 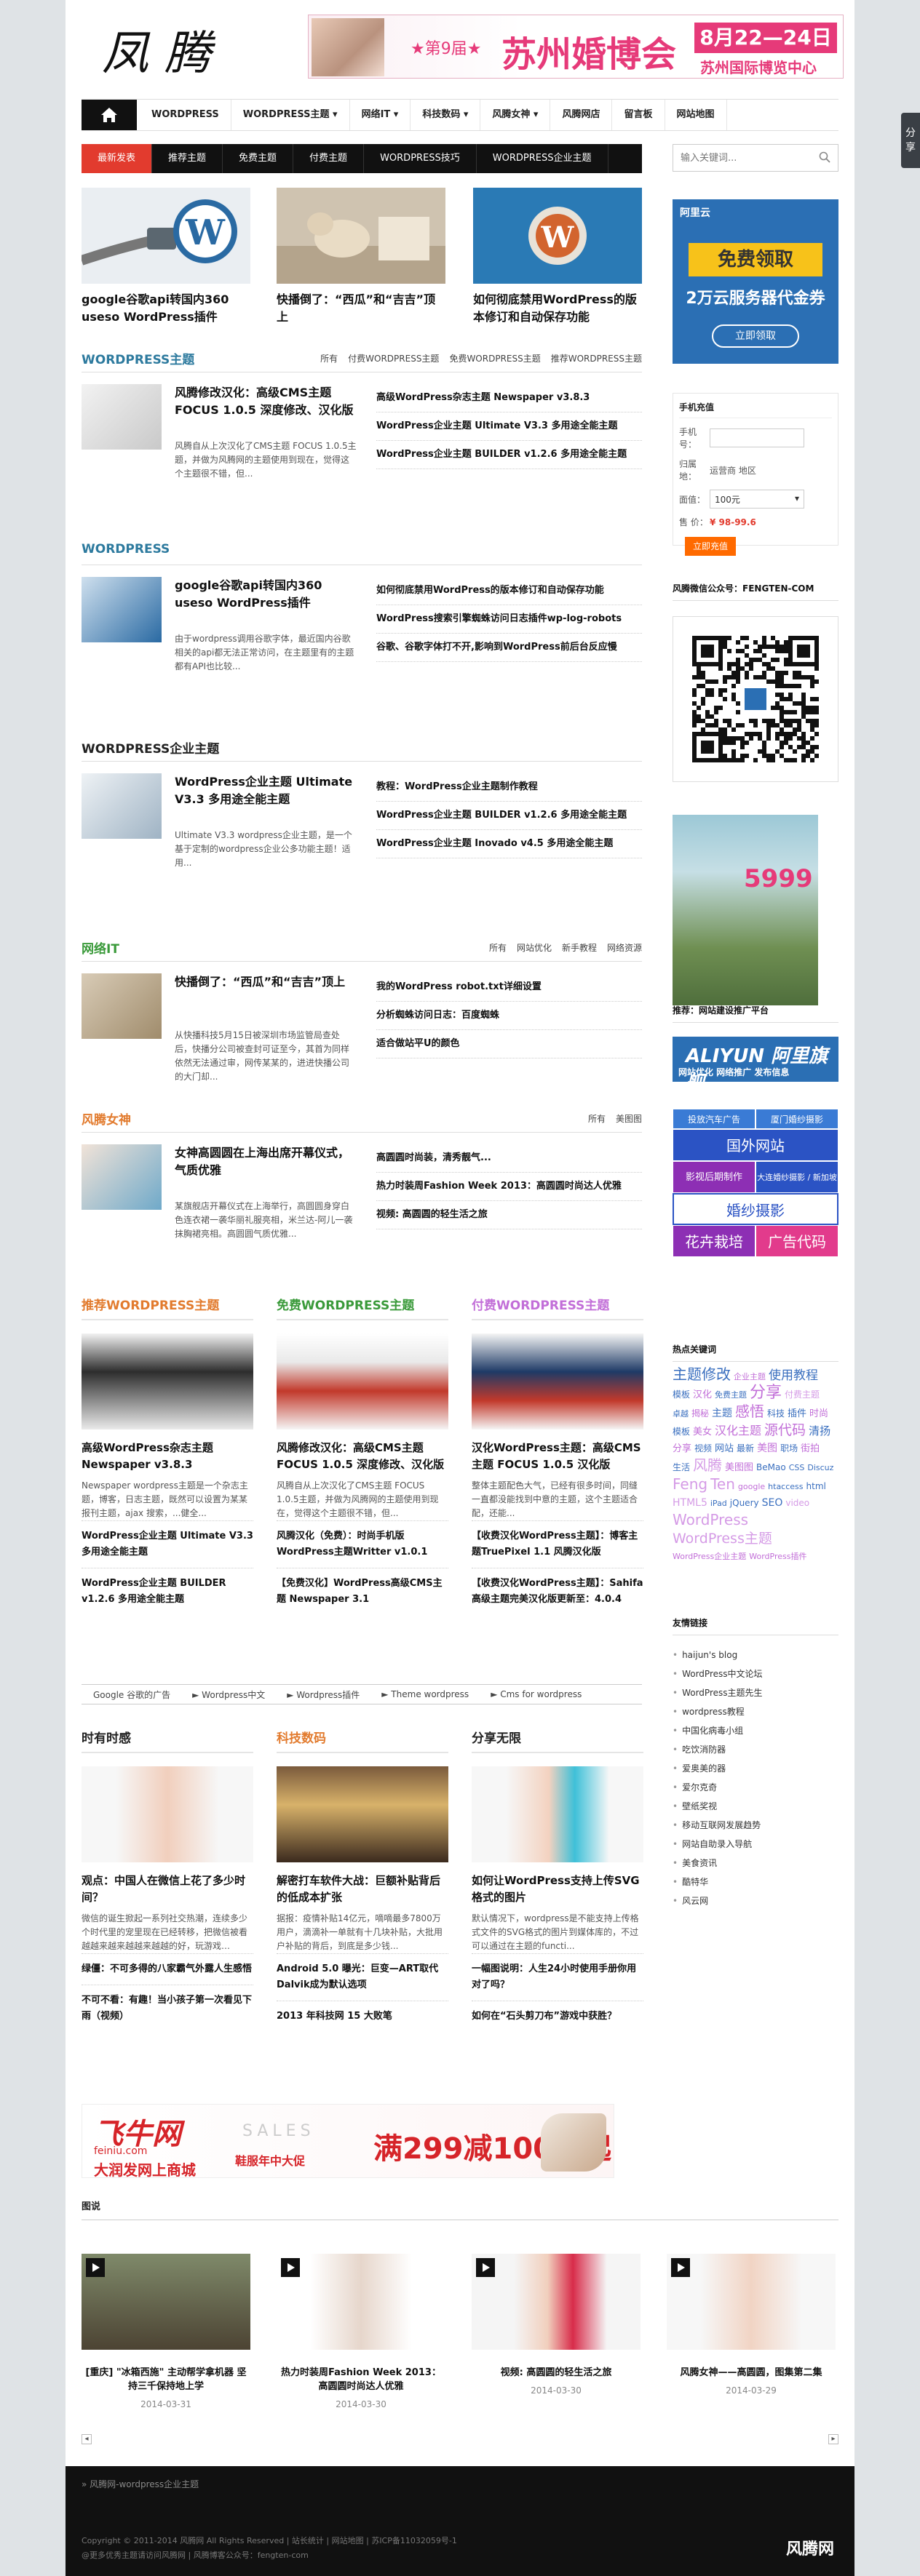 I want to click on friend-link: WordPress主题先生, so click(x=755, y=1692).